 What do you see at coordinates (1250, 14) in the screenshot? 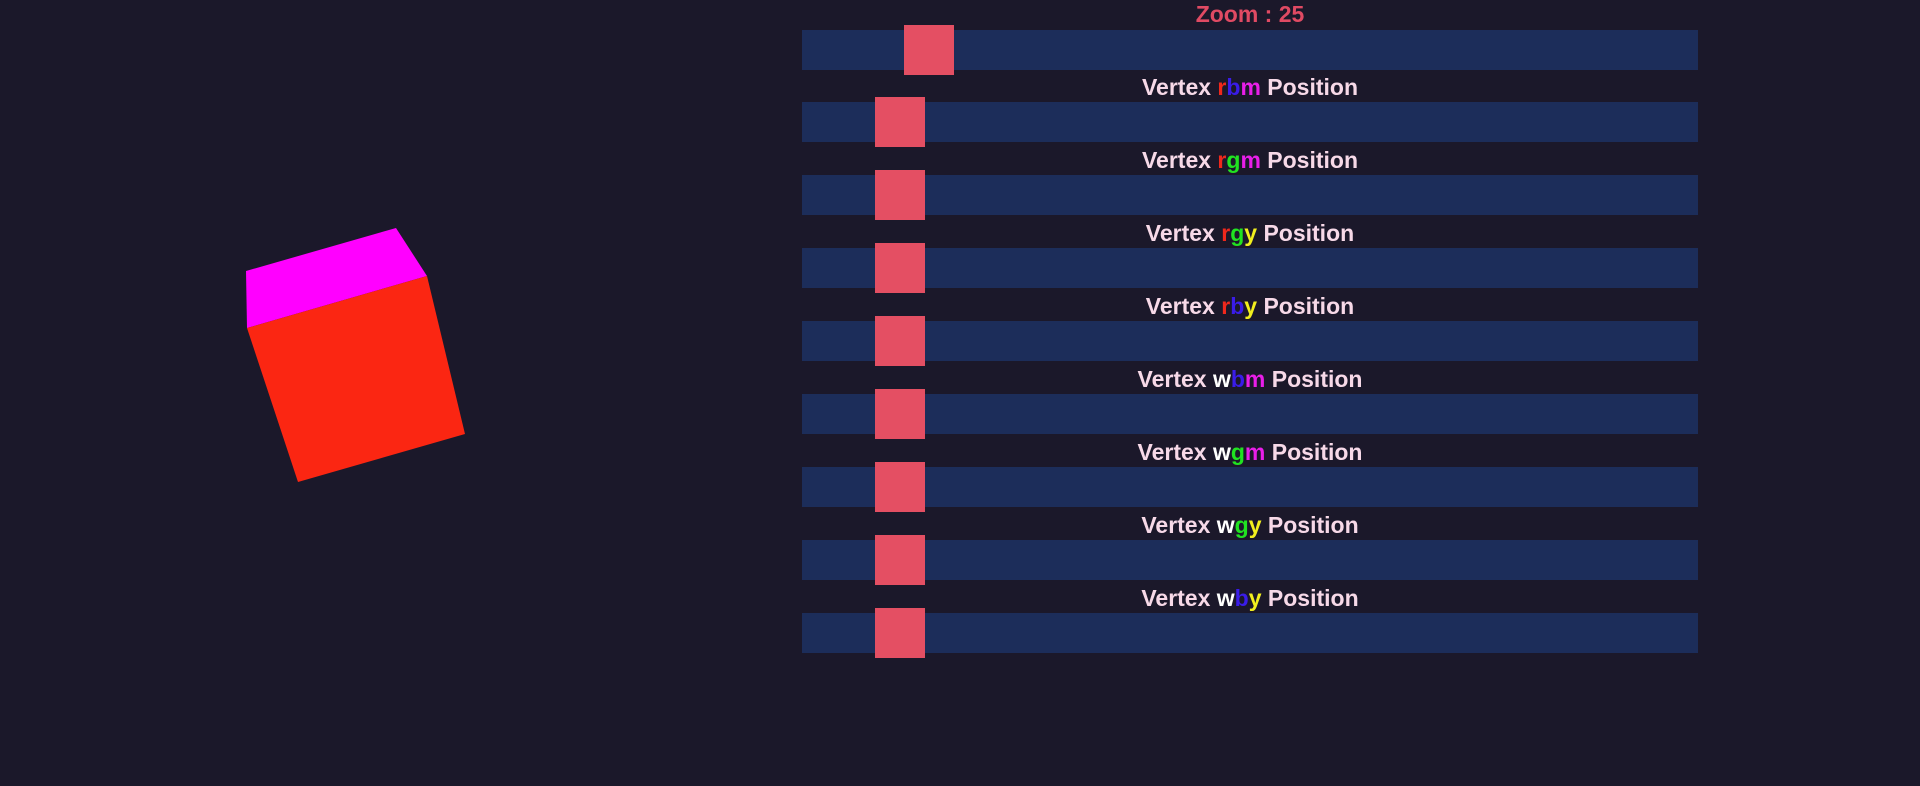
I see `zoom-label: Zoom : 25` at bounding box center [1250, 14].